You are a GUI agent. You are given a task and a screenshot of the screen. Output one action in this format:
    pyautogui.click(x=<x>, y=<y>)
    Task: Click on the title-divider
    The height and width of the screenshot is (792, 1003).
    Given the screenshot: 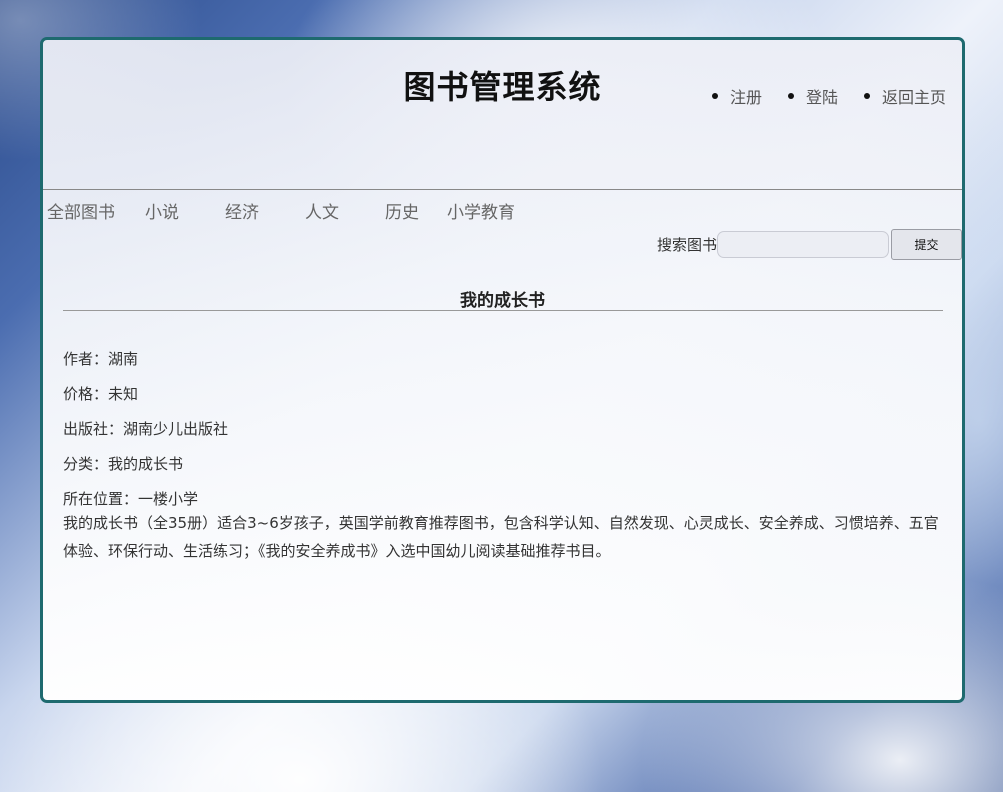 What is the action you would take?
    pyautogui.click(x=503, y=310)
    